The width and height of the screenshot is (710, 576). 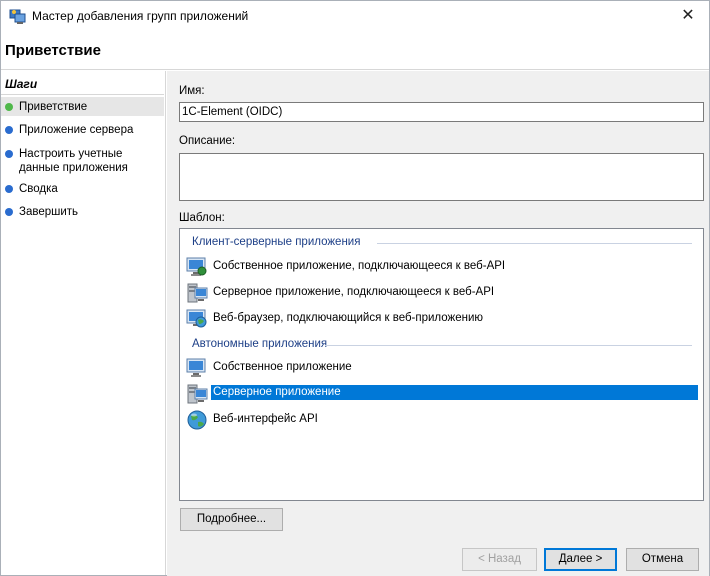 What do you see at coordinates (82, 189) in the screenshot?
I see `step-summary: Сводка` at bounding box center [82, 189].